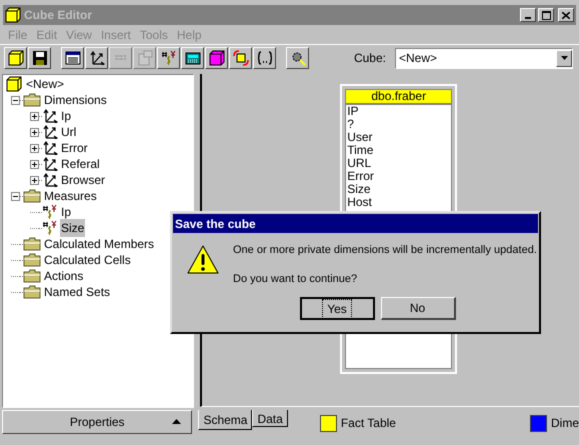 This screenshot has height=445, width=579. Describe the element at coordinates (398, 96) in the screenshot. I see `table-name: dbo.fraber` at that location.